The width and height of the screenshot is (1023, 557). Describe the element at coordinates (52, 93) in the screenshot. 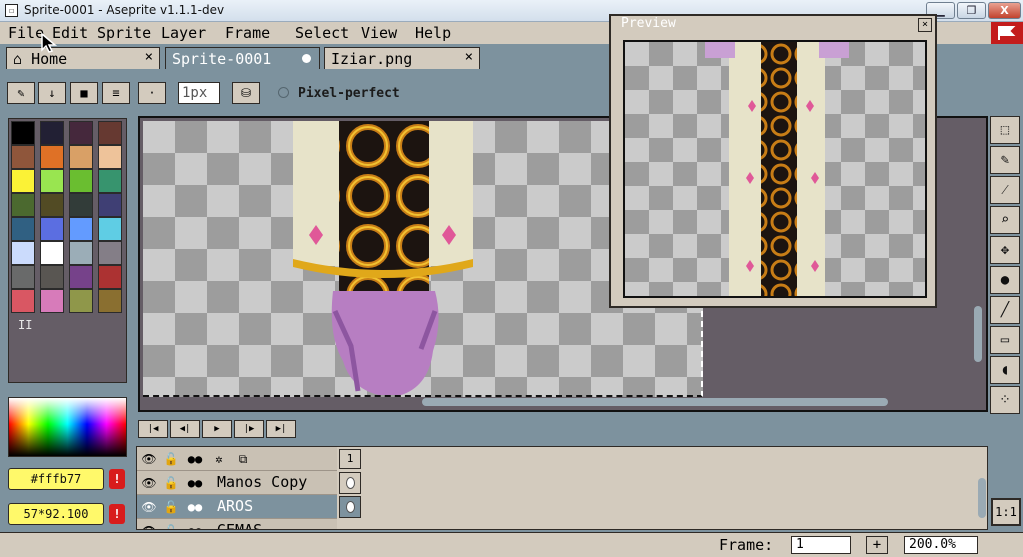

I see `brush-options-button: ↓` at that location.